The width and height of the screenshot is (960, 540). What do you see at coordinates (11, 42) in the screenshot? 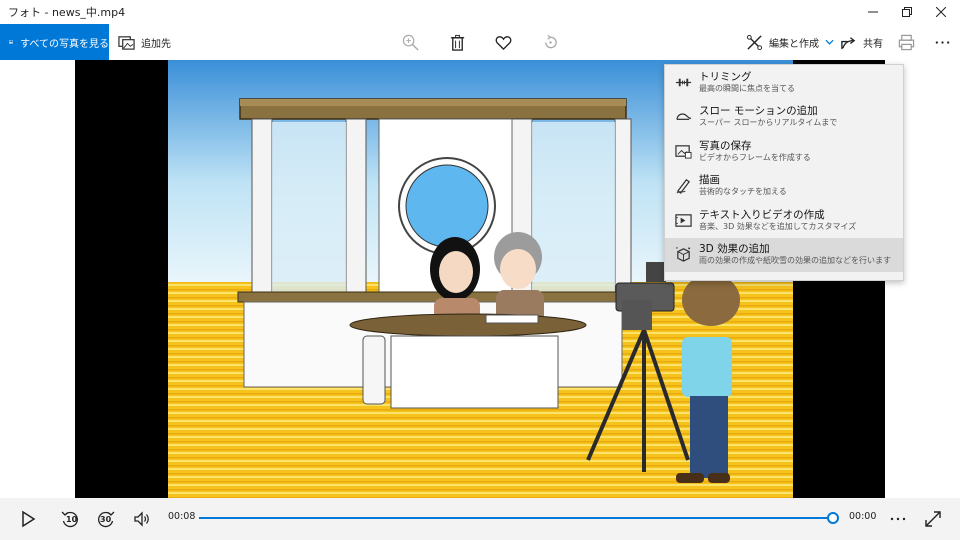
I see `photo-gallery-icon` at bounding box center [11, 42].